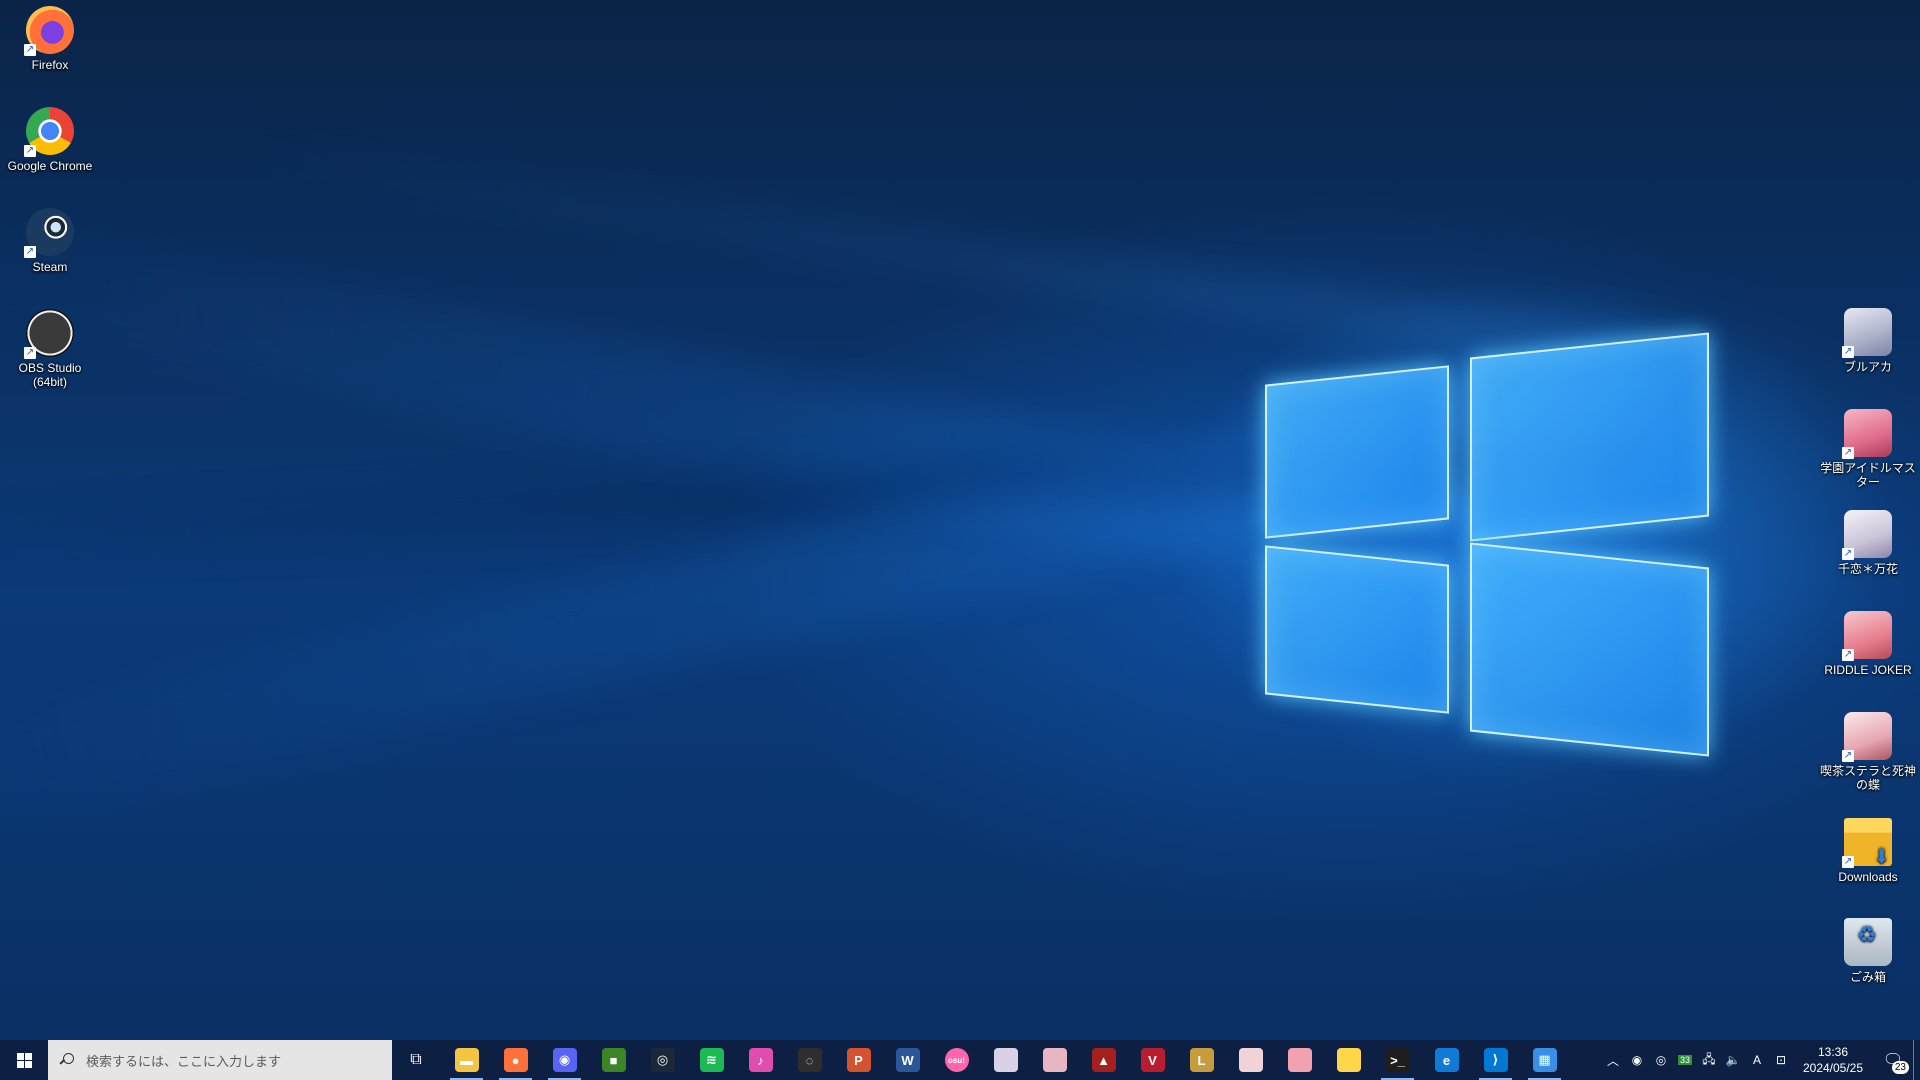 The width and height of the screenshot is (1920, 1080). I want to click on discord-icon: ◉, so click(564, 1060).